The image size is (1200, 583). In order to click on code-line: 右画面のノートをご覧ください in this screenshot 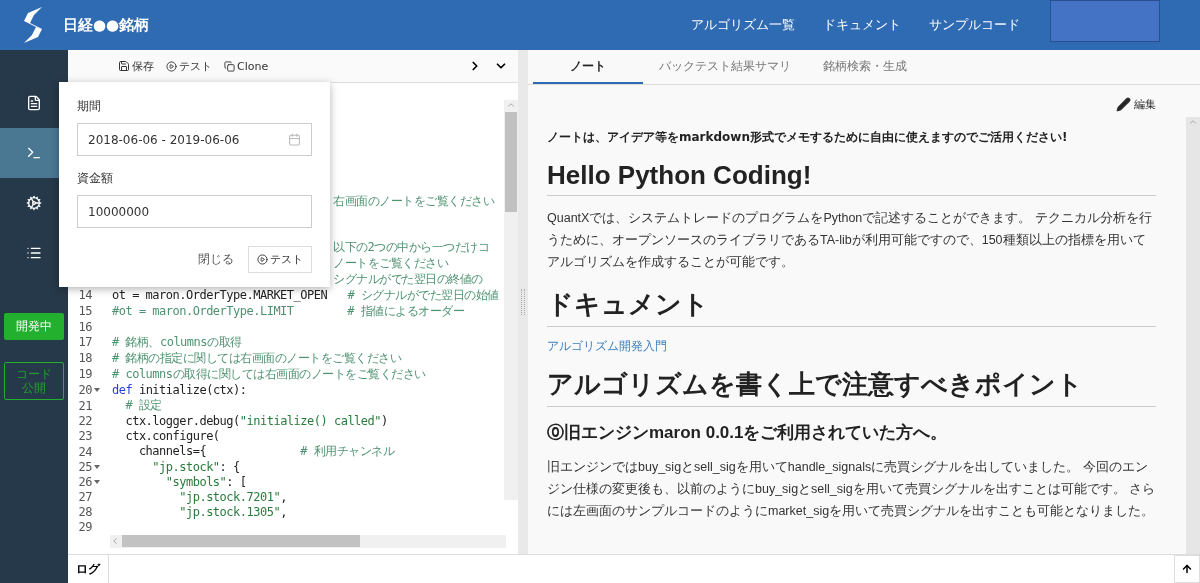, I will do `click(413, 201)`.